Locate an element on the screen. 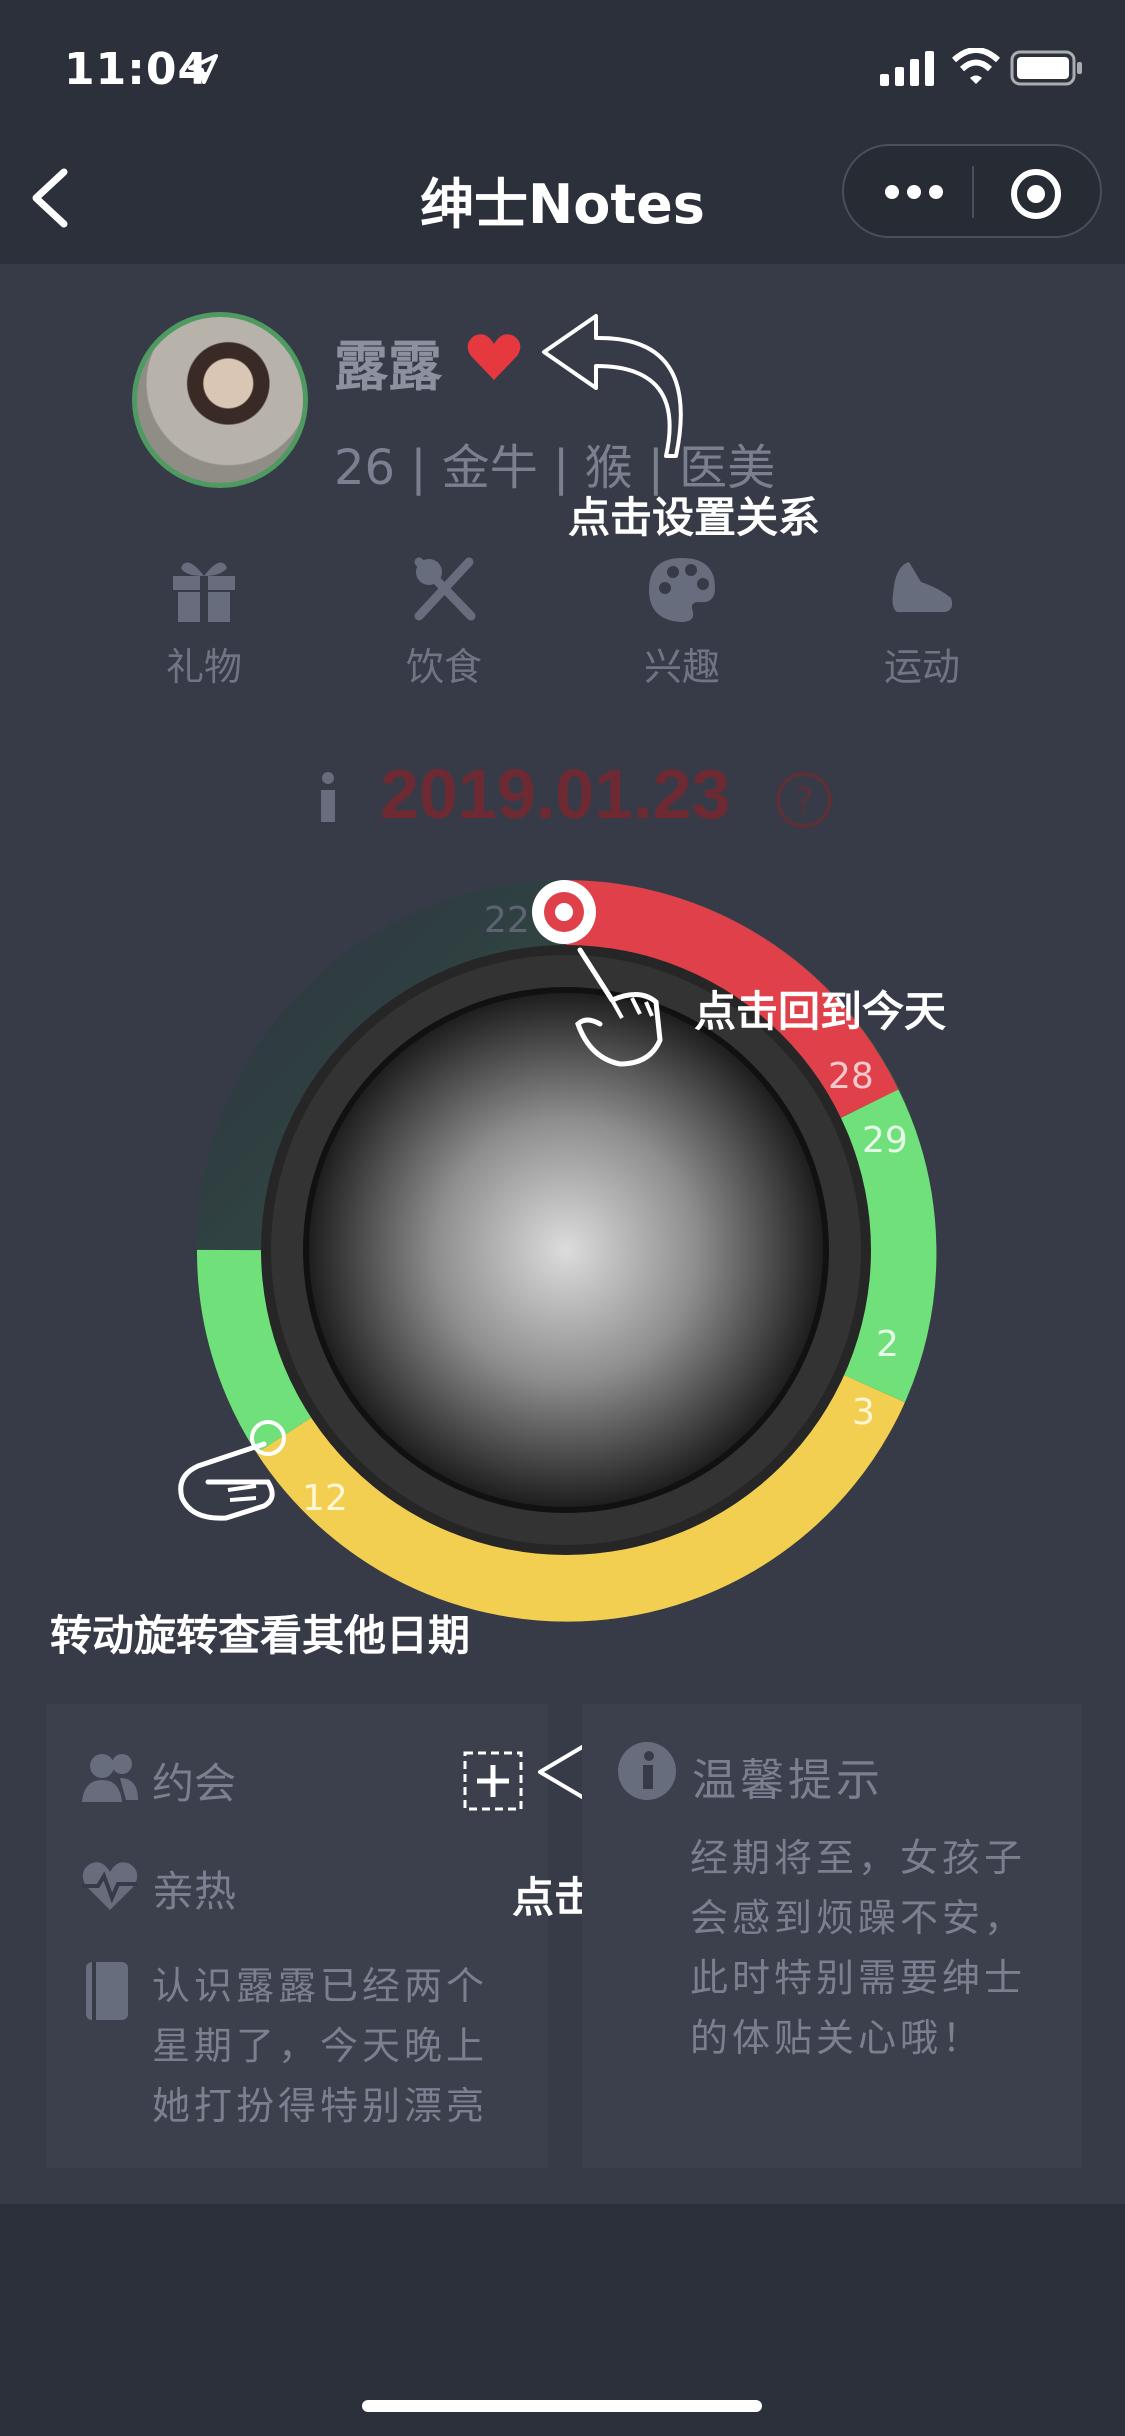 This screenshot has height=2436, width=1125. day-label: 22 is located at coordinates (507, 920).